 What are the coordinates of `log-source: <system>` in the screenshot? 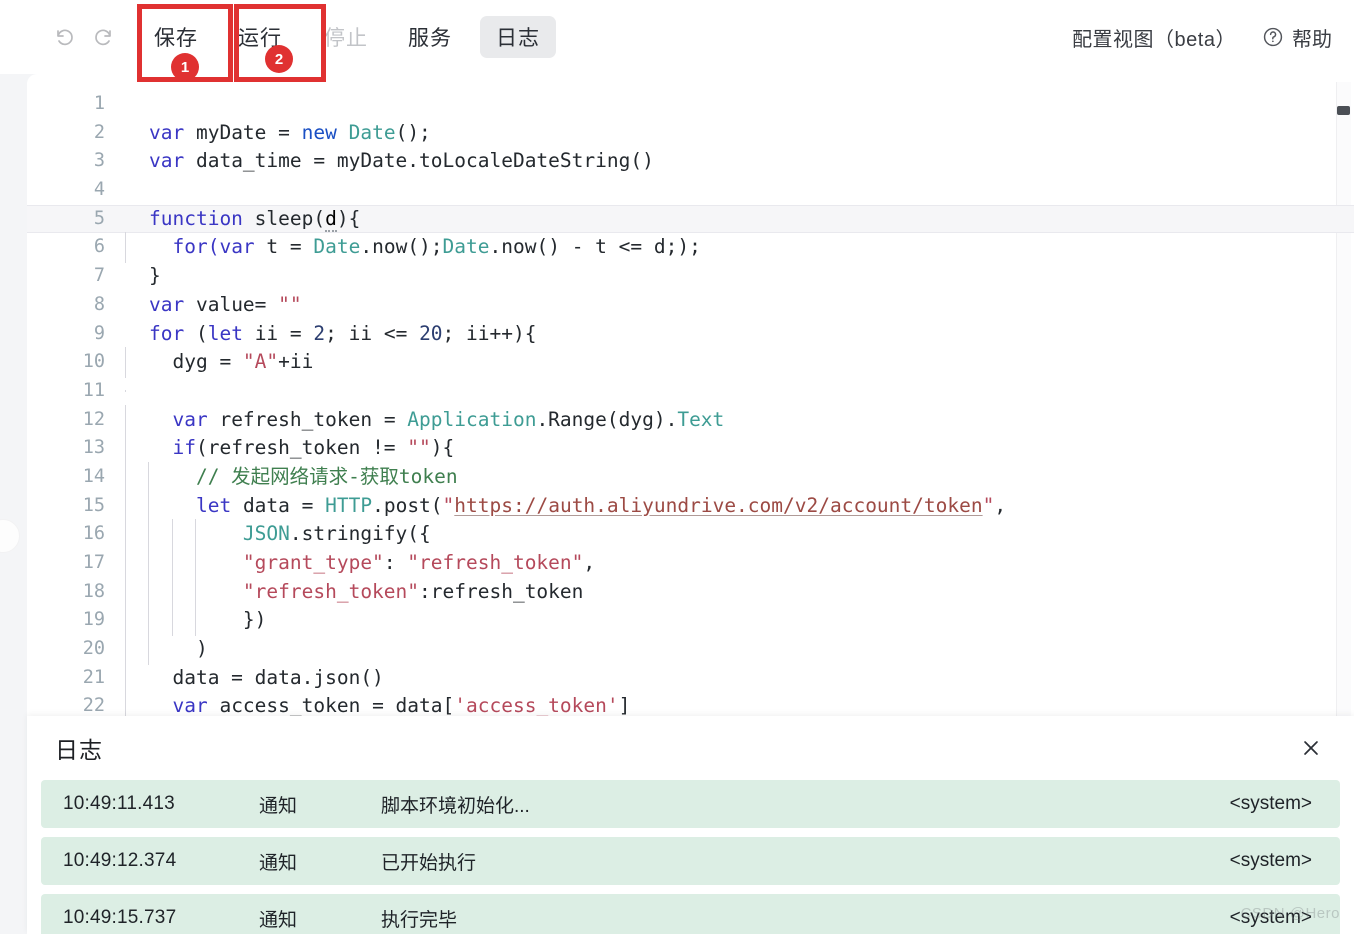 It's located at (1270, 803).